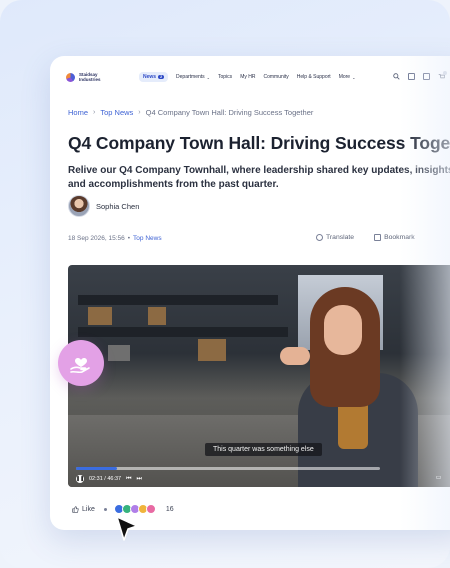 This screenshot has width=450, height=568. I want to click on reactions-bar: Like 16, so click(123, 509).